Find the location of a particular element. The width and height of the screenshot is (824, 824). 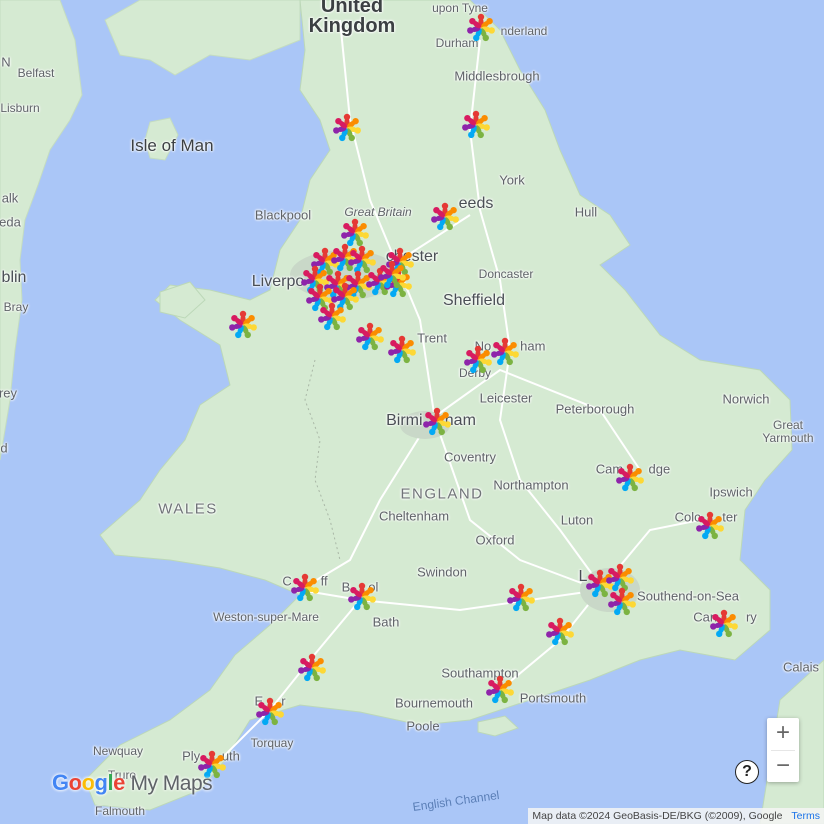

label-doncaster: Doncaster is located at coordinates (506, 274).